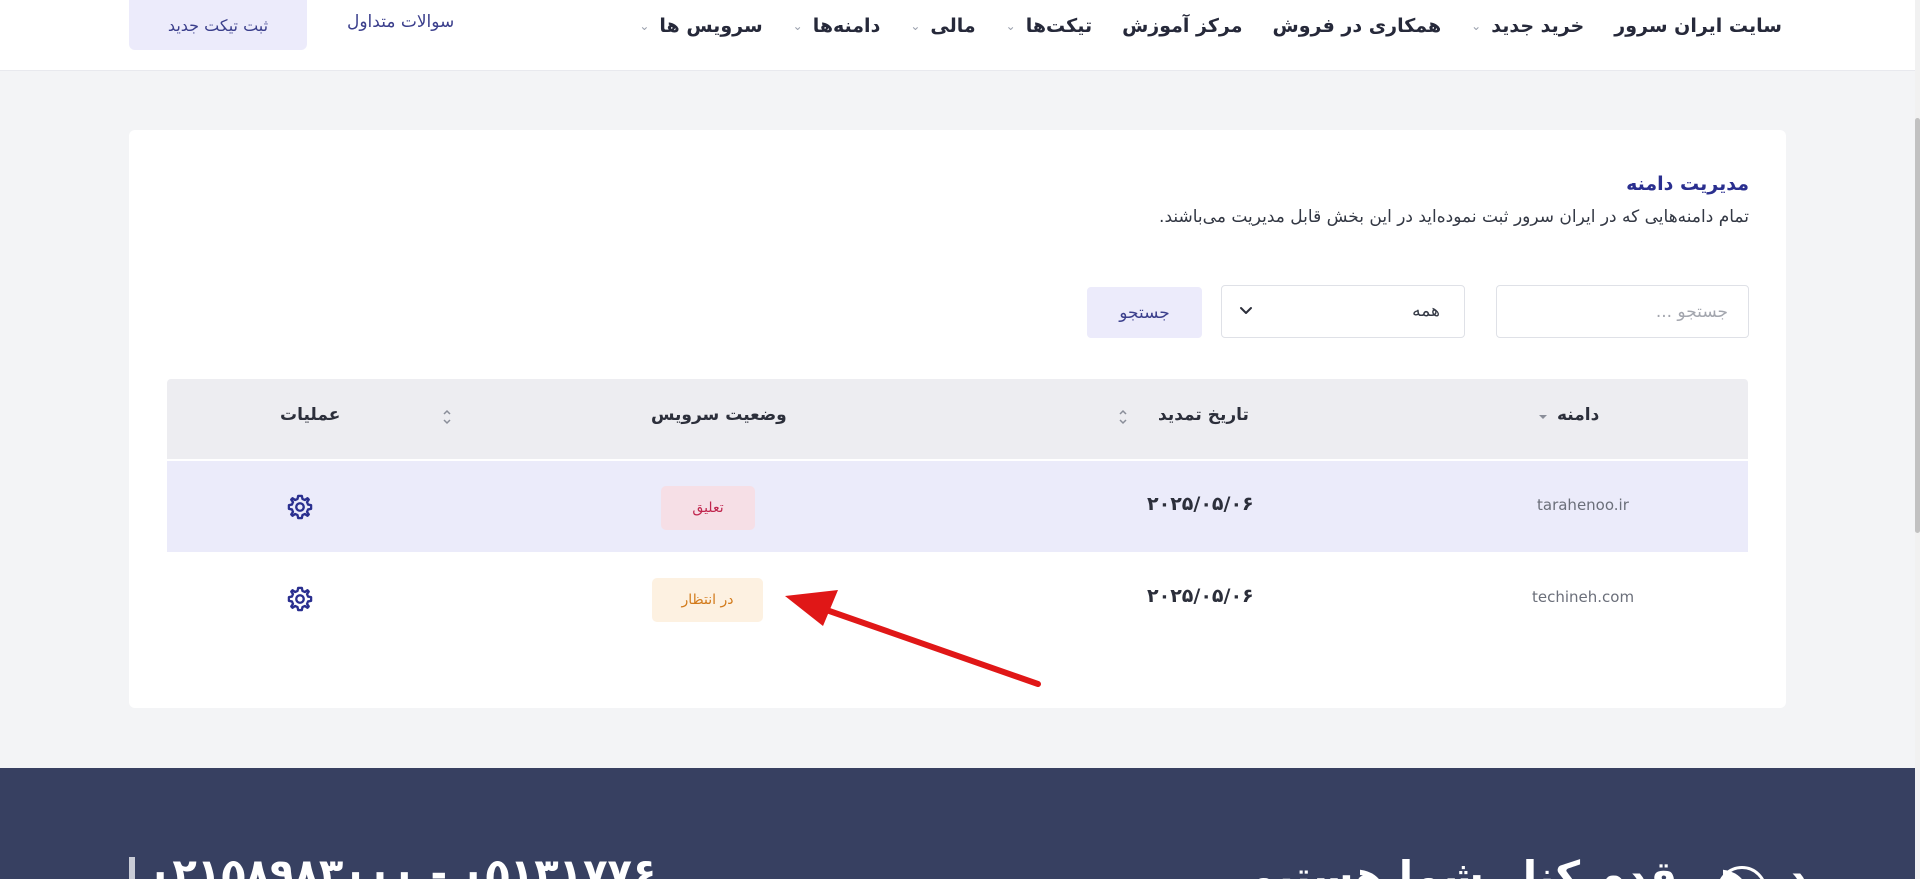 The height and width of the screenshot is (879, 1920). I want to click on chevron-down-icon, so click(1246, 310).